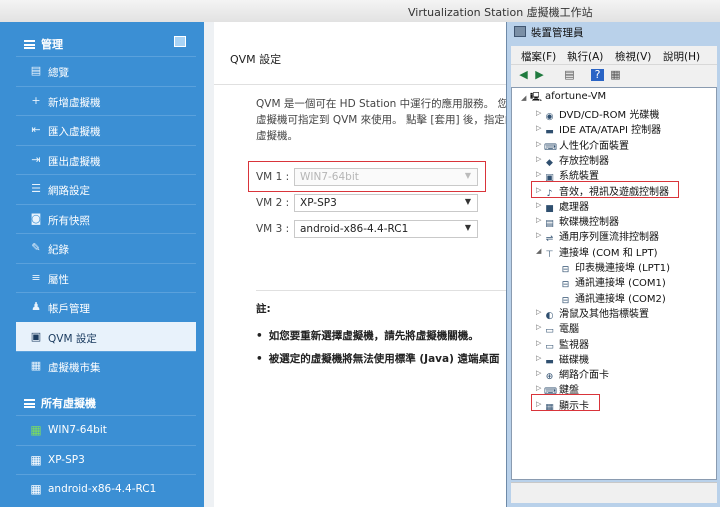  I want to click on tree-node: ▬ IDE ATA/ATAPI 控制器, so click(602, 129).